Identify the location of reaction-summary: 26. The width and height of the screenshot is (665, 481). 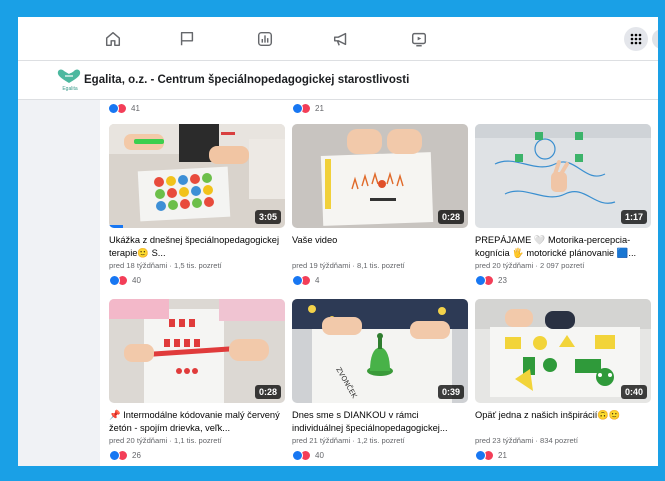
(125, 455).